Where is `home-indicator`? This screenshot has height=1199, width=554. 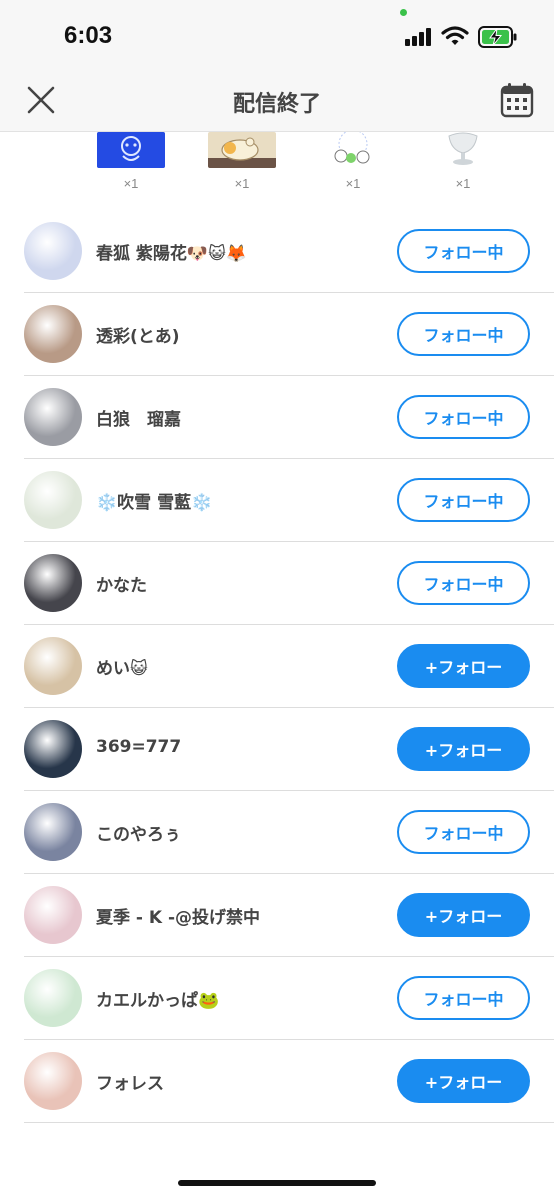
home-indicator is located at coordinates (277, 1183).